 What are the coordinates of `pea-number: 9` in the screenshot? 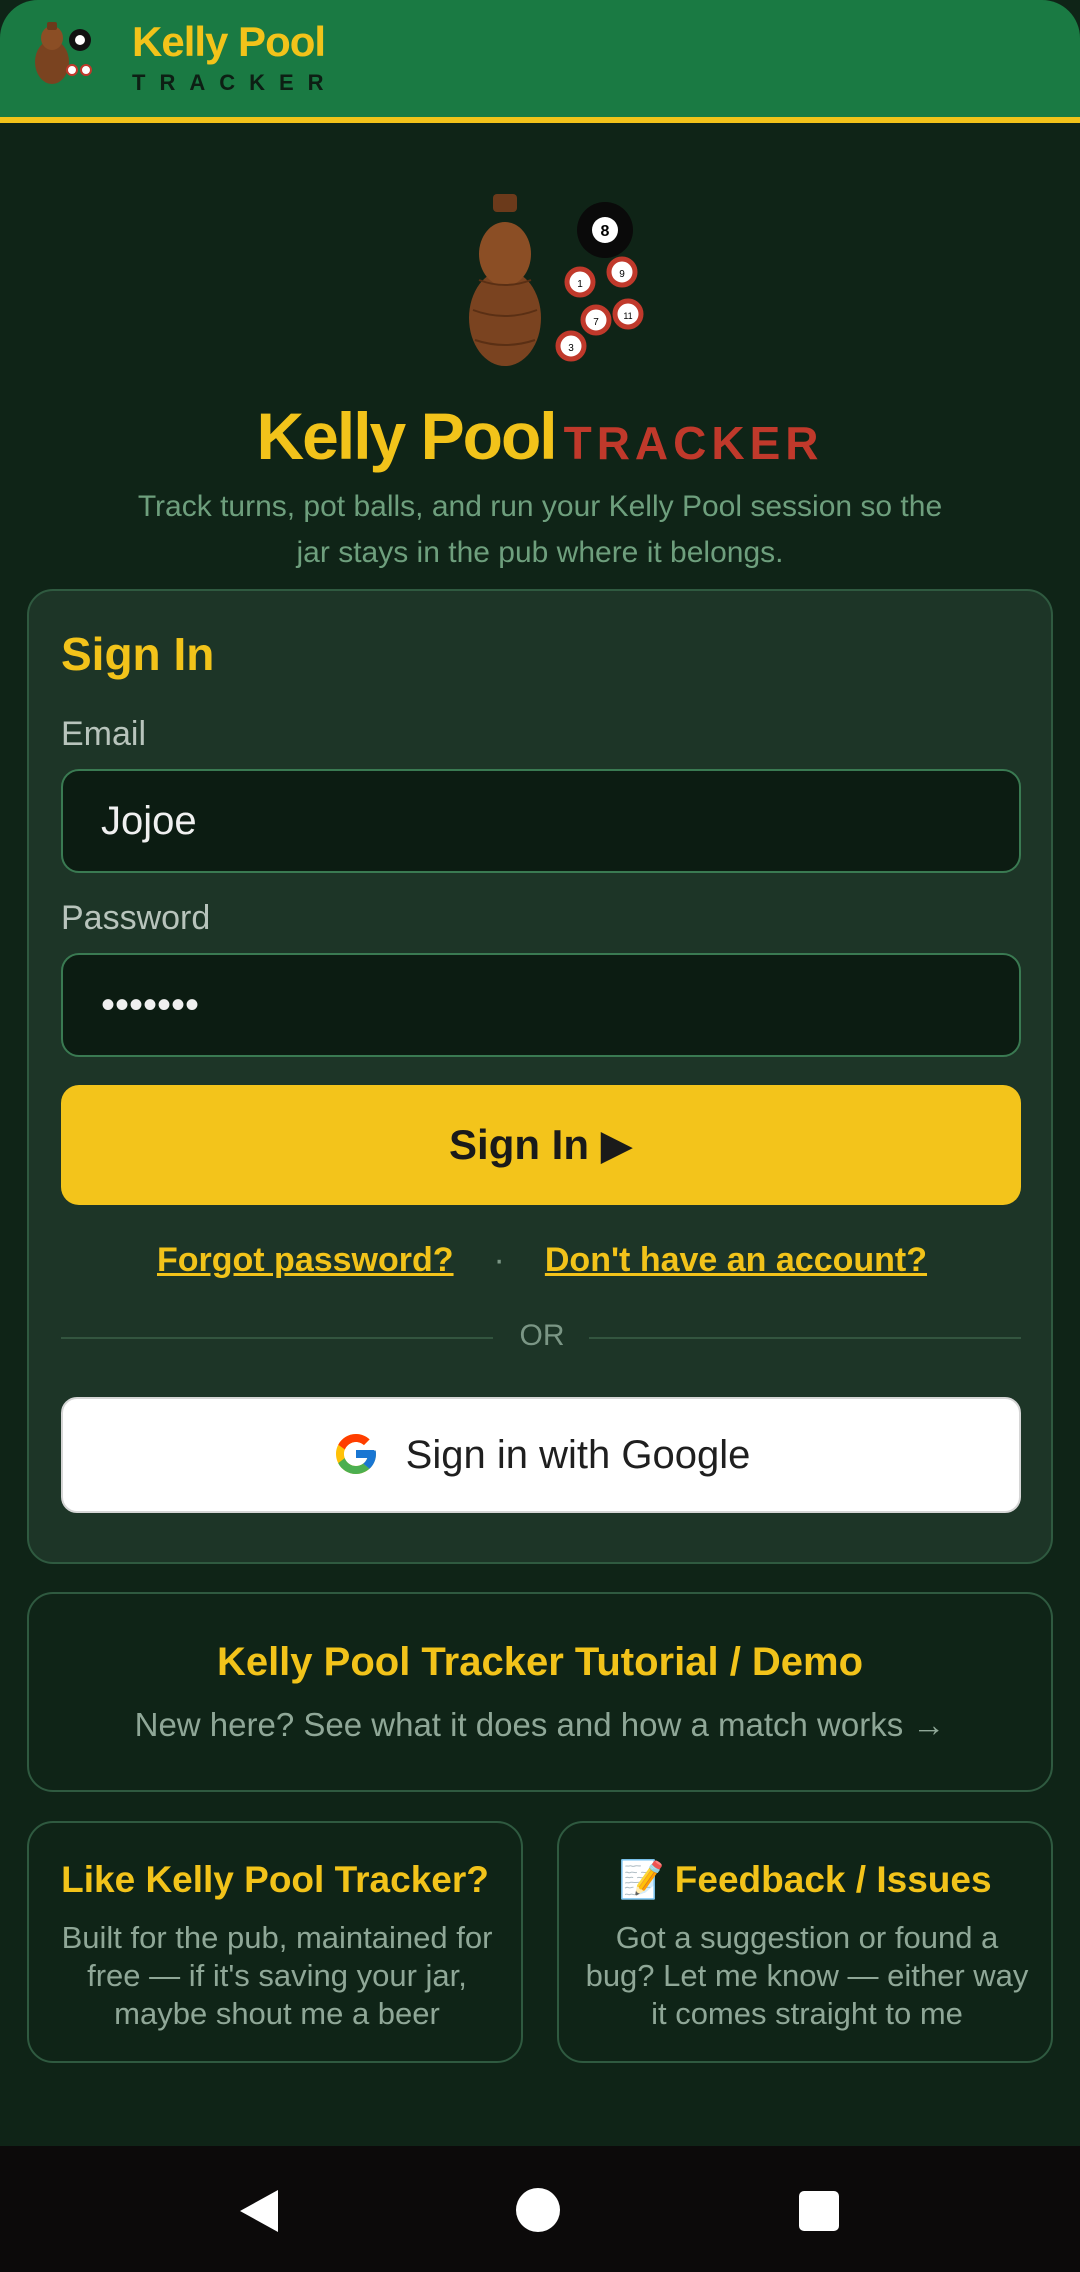 It's located at (622, 274).